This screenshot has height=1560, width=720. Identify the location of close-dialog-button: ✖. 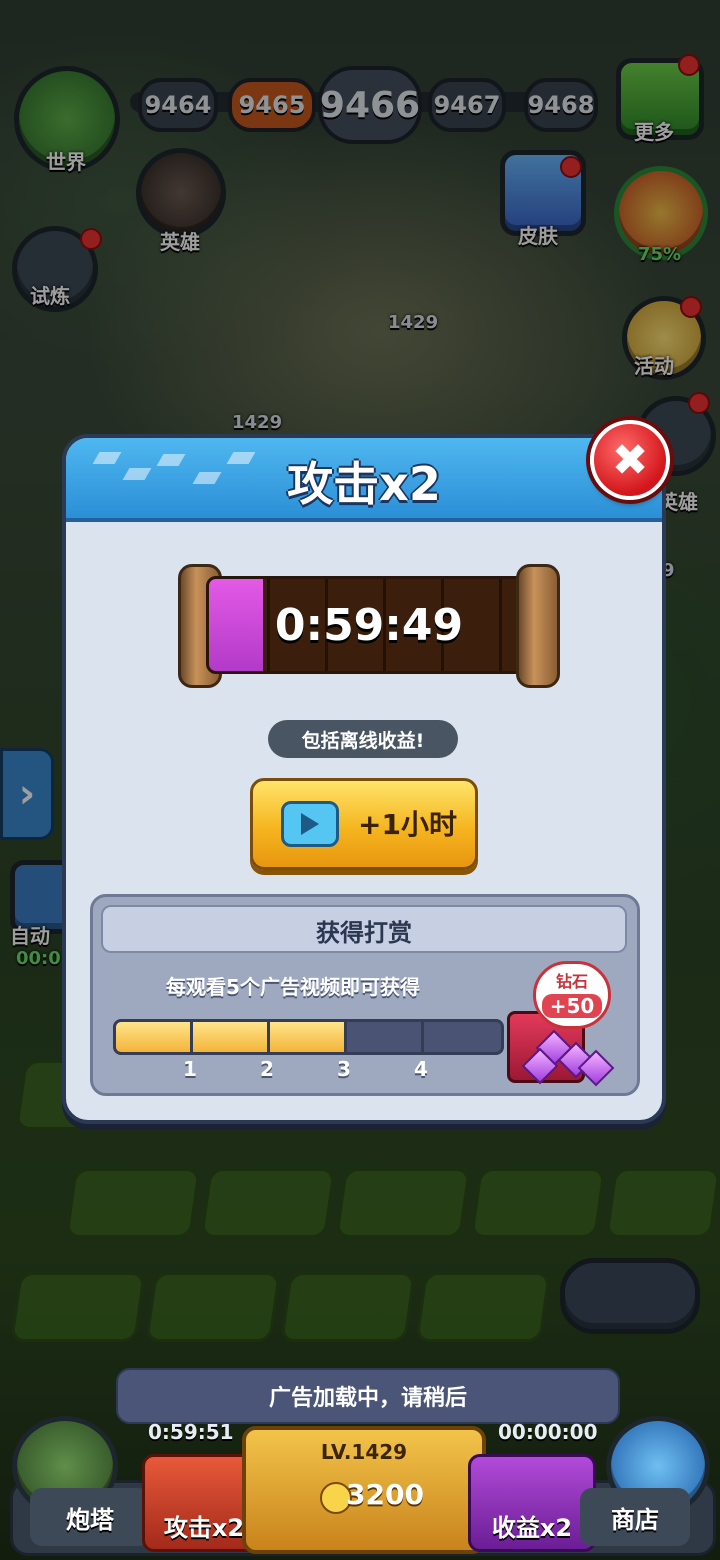
(630, 460).